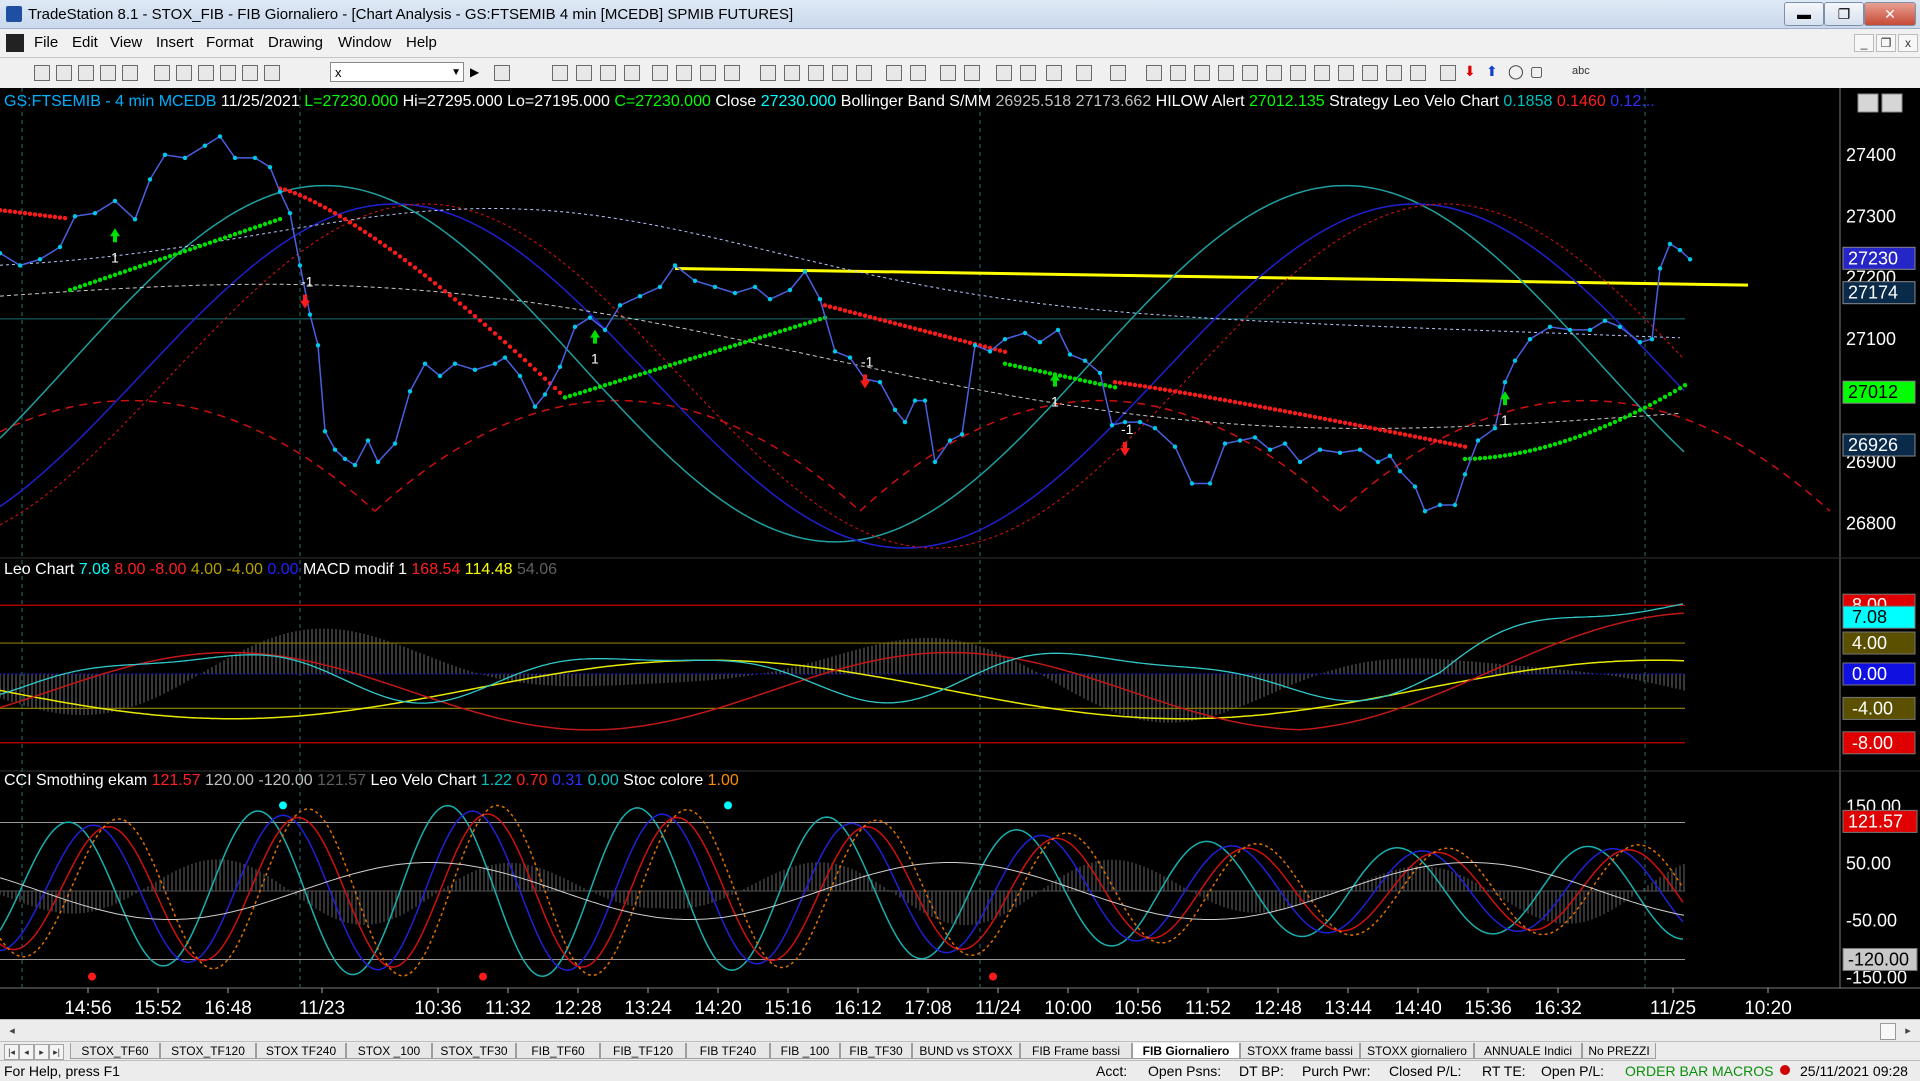  I want to click on portfolio-icon, so click(660, 73).